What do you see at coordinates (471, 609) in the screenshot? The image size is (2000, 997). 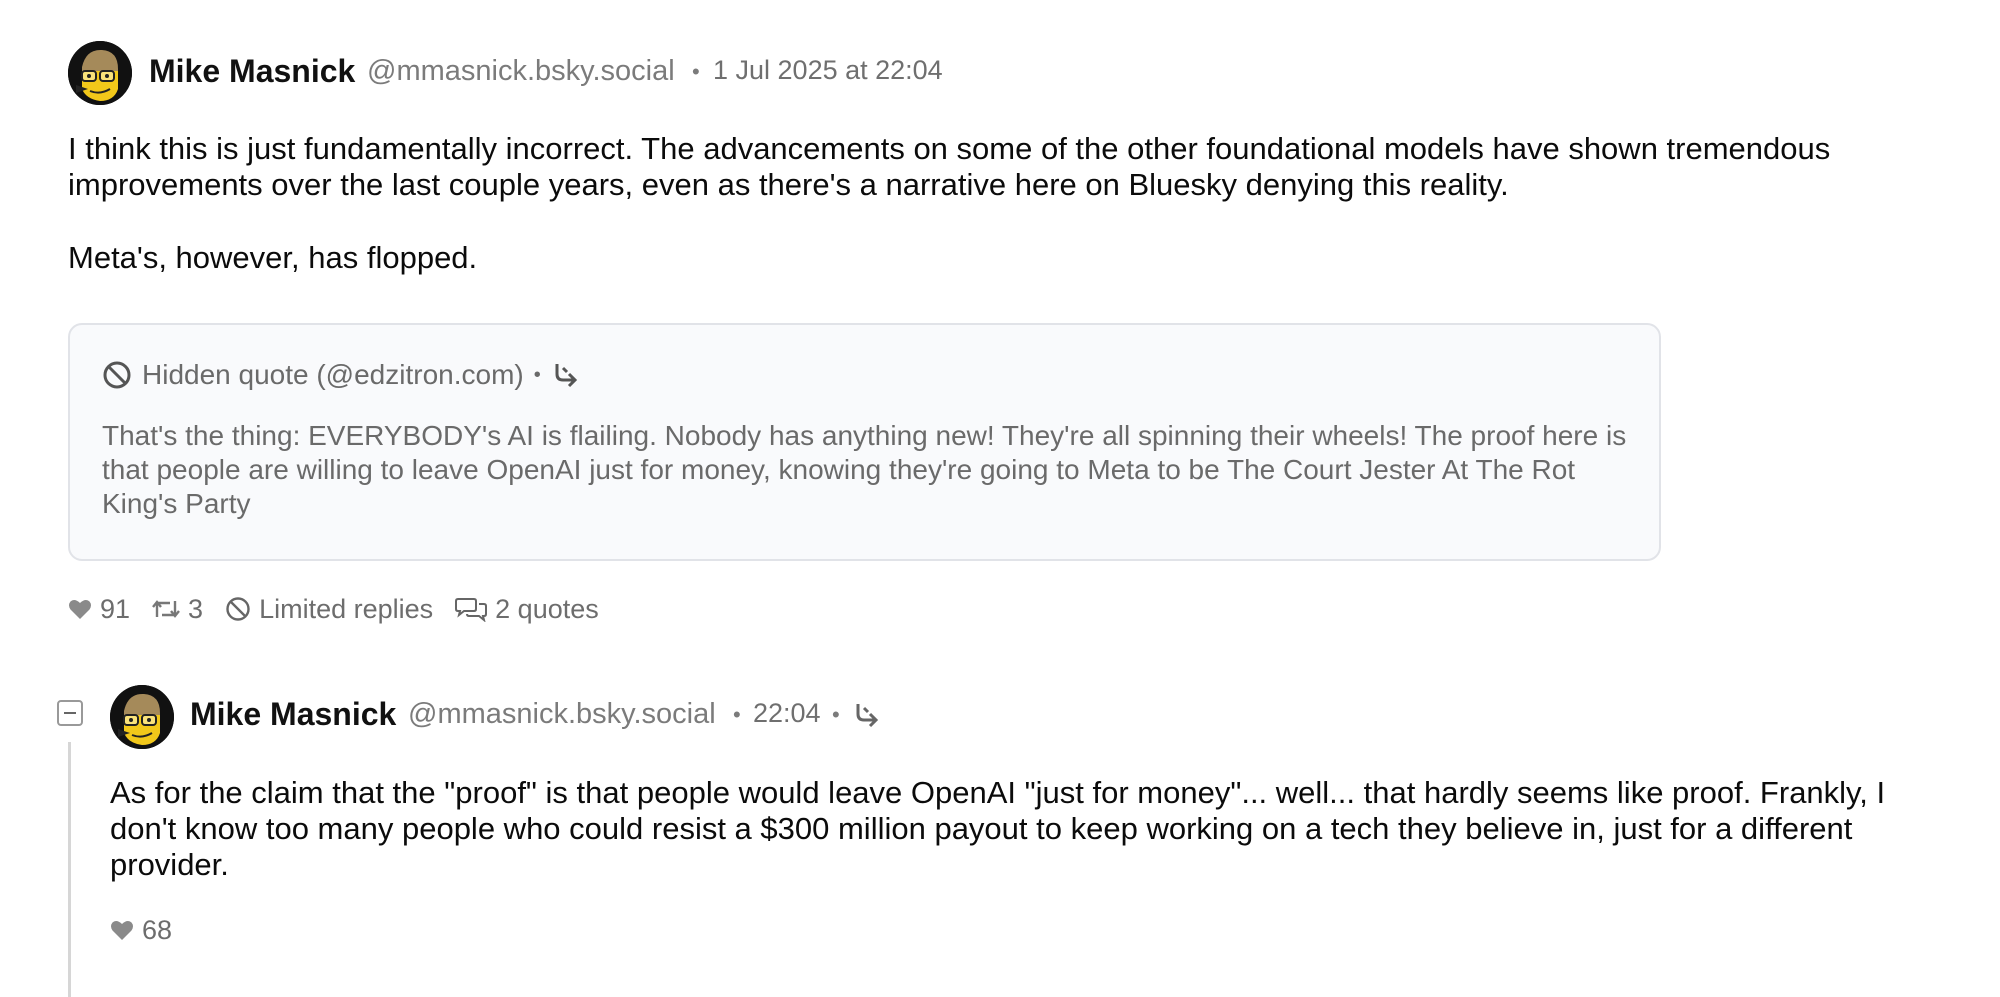 I see `quote-bubbles-icon` at bounding box center [471, 609].